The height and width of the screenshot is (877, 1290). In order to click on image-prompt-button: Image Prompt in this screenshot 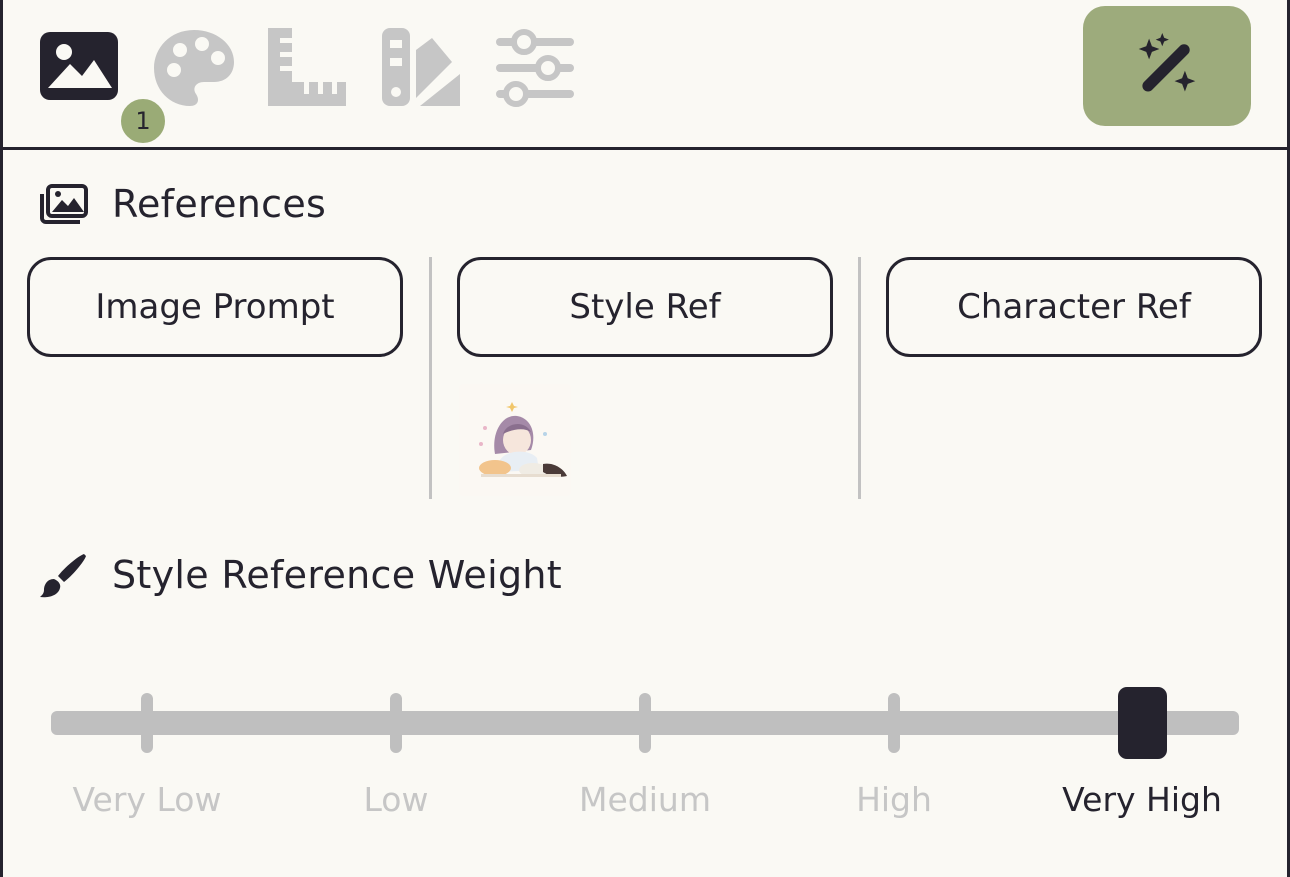, I will do `click(215, 307)`.